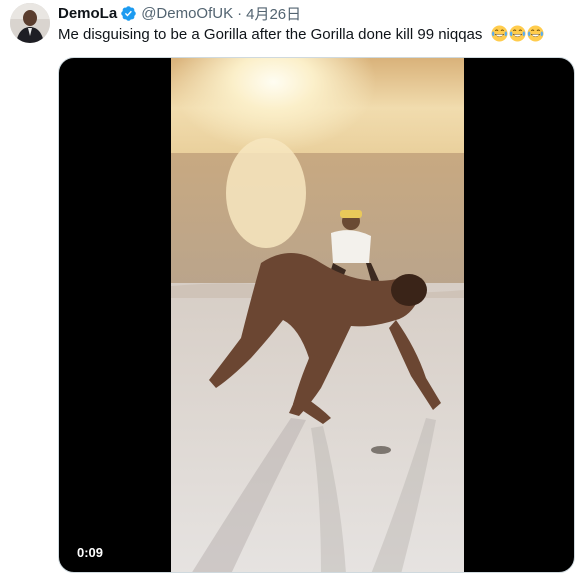  Describe the element at coordinates (128, 13) in the screenshot. I see `verified-badge-icon` at that location.